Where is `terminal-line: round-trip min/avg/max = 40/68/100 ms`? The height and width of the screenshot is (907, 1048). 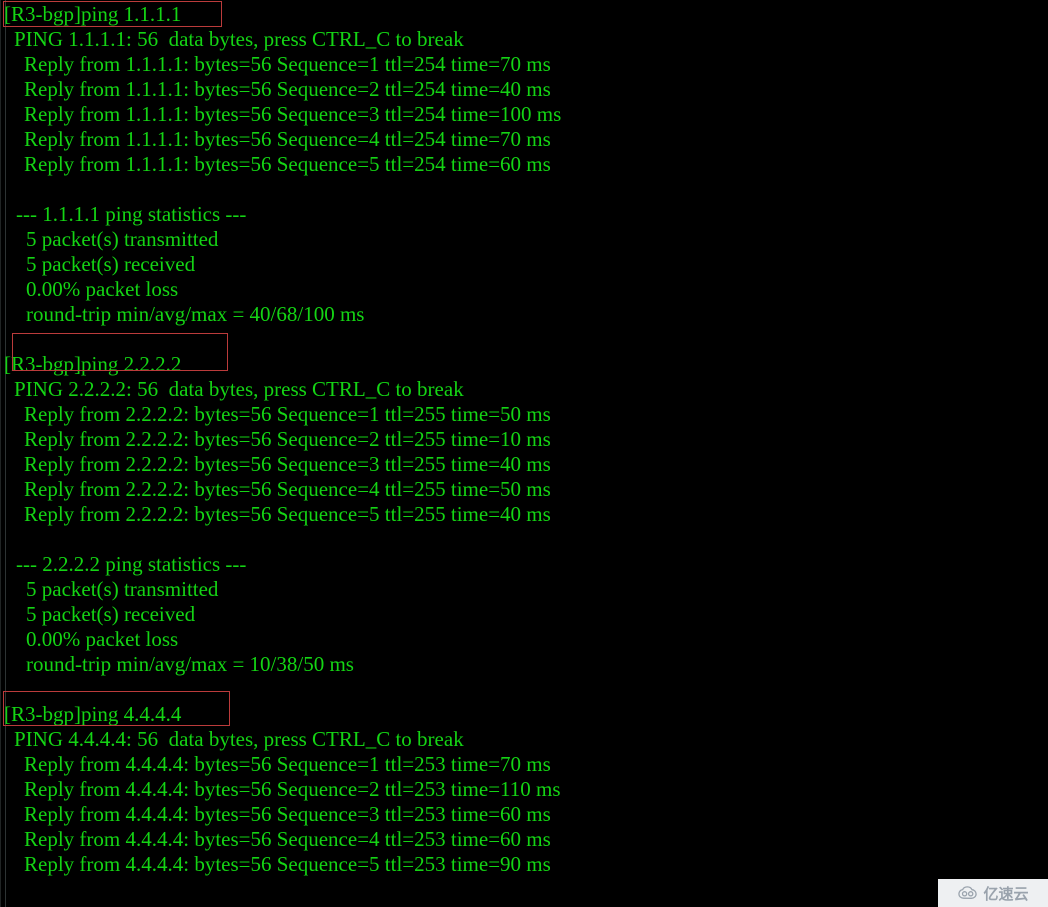
terminal-line: round-trip min/avg/max = 40/68/100 ms is located at coordinates (195, 314).